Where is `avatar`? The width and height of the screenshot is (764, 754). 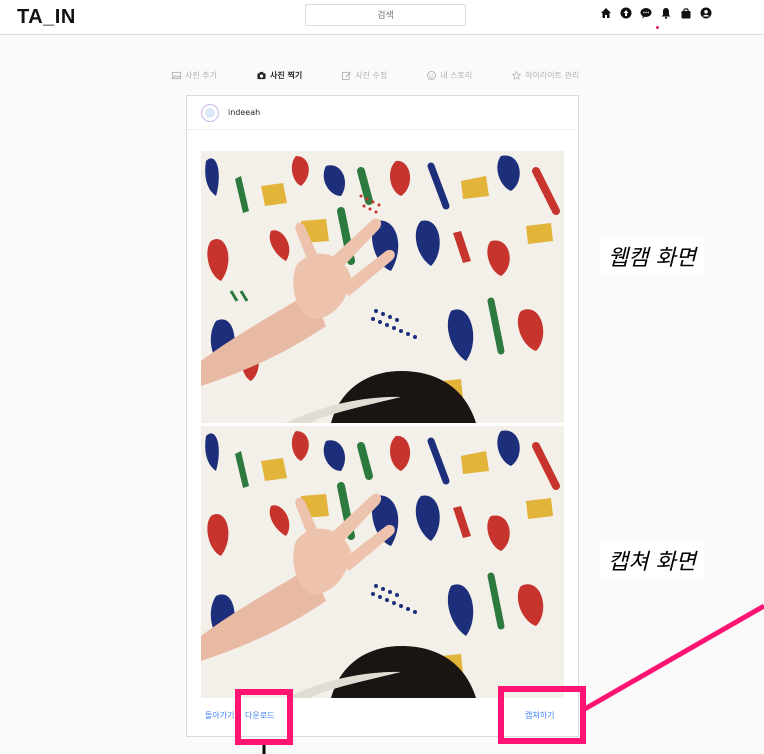
avatar is located at coordinates (210, 112).